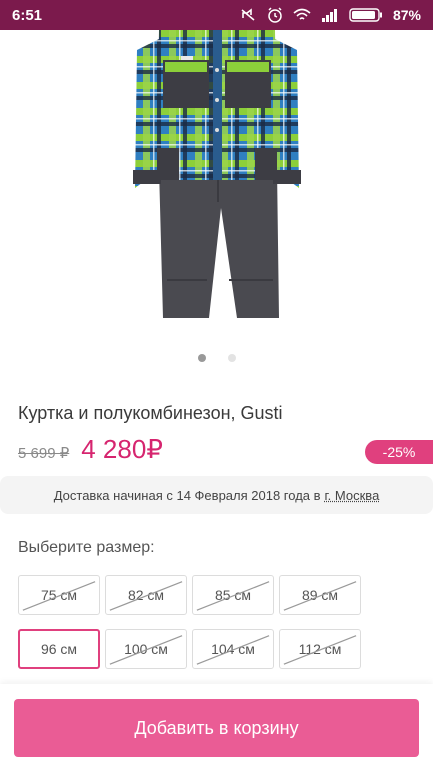  What do you see at coordinates (44, 453) in the screenshot?
I see `old-price: 5 699 ₽` at bounding box center [44, 453].